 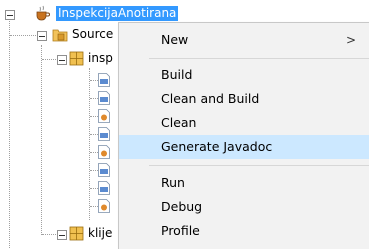 What do you see at coordinates (175, 39) in the screenshot?
I see `menu-item-label: New` at bounding box center [175, 39].